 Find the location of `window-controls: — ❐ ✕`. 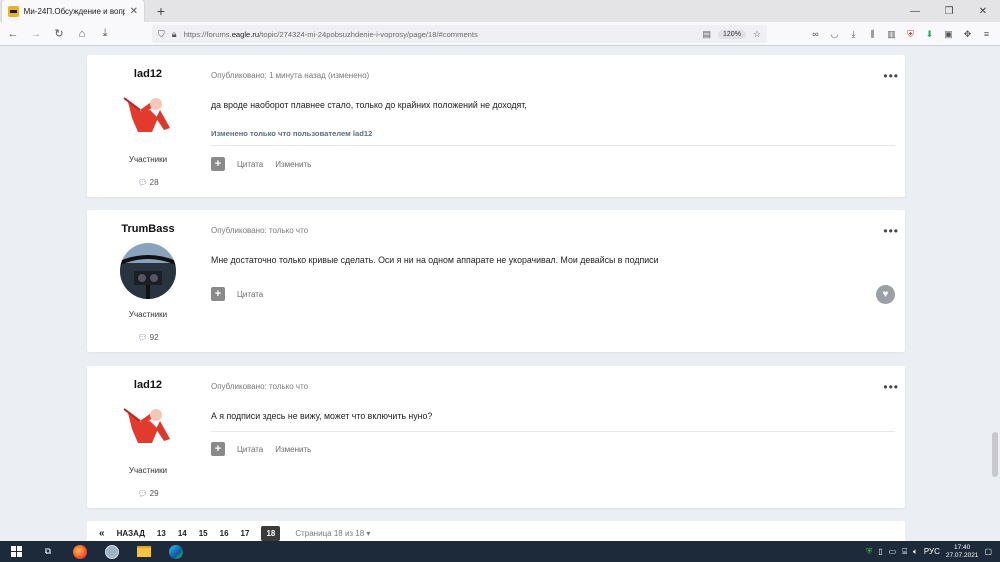

window-controls: — ❐ ✕ is located at coordinates (949, 11).